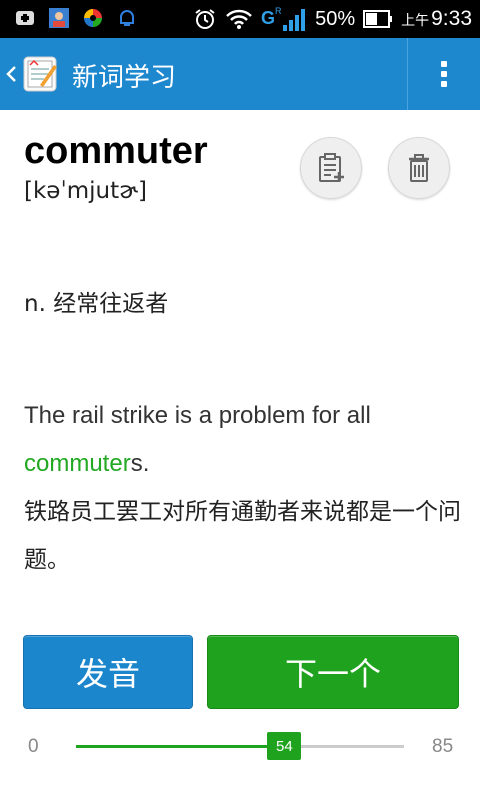 This screenshot has width=480, height=800. Describe the element at coordinates (11, 74) in the screenshot. I see `back-arrow-icon` at that location.